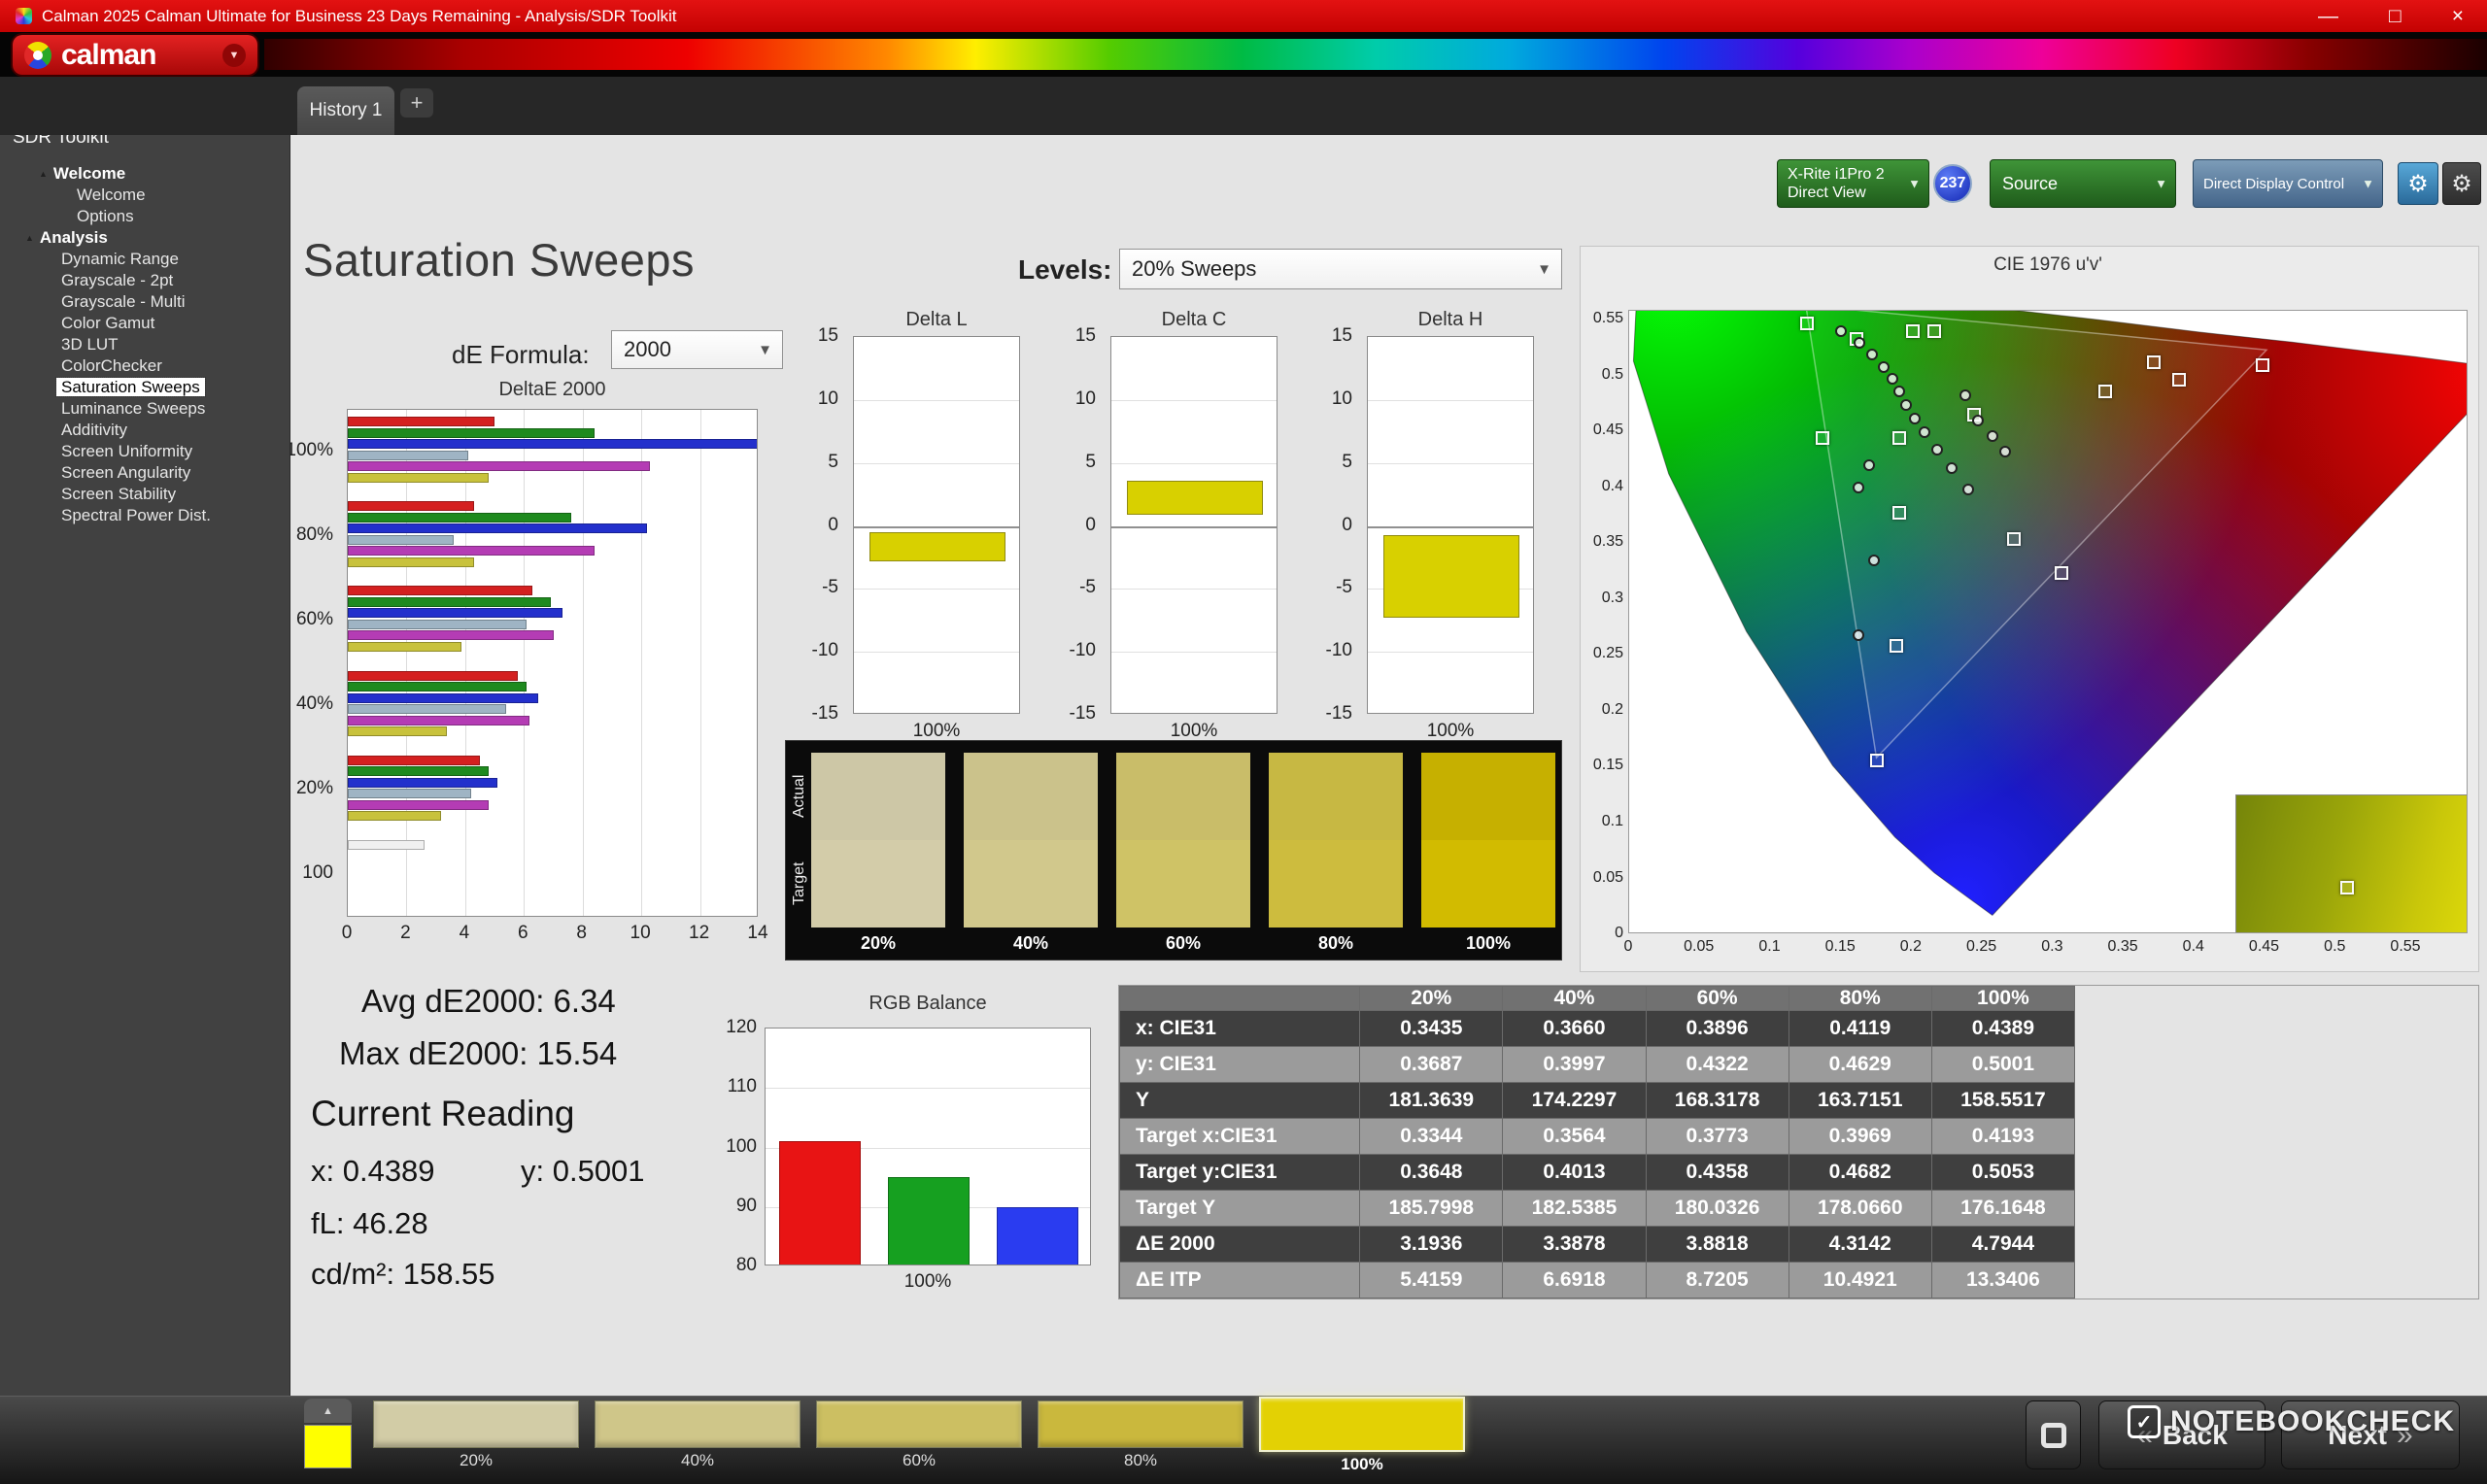 The width and height of the screenshot is (2487, 1484). What do you see at coordinates (1239, 1028) in the screenshot?
I see `row-label: x: CIE31` at bounding box center [1239, 1028].